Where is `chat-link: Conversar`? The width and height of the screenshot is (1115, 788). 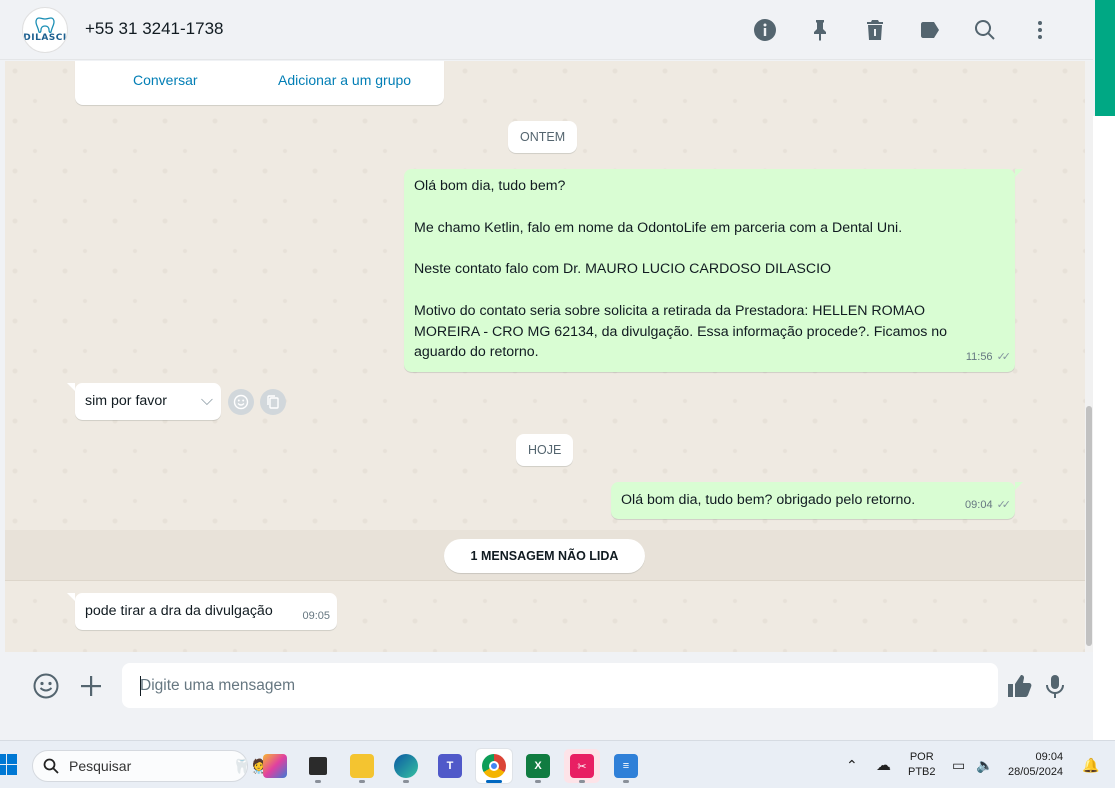
chat-link: Conversar is located at coordinates (165, 80).